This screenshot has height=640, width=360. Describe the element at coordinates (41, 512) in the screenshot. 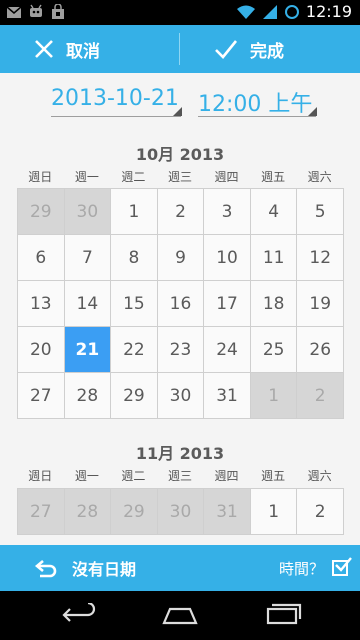

I see `adjacent-month-day-cell: 27` at that location.